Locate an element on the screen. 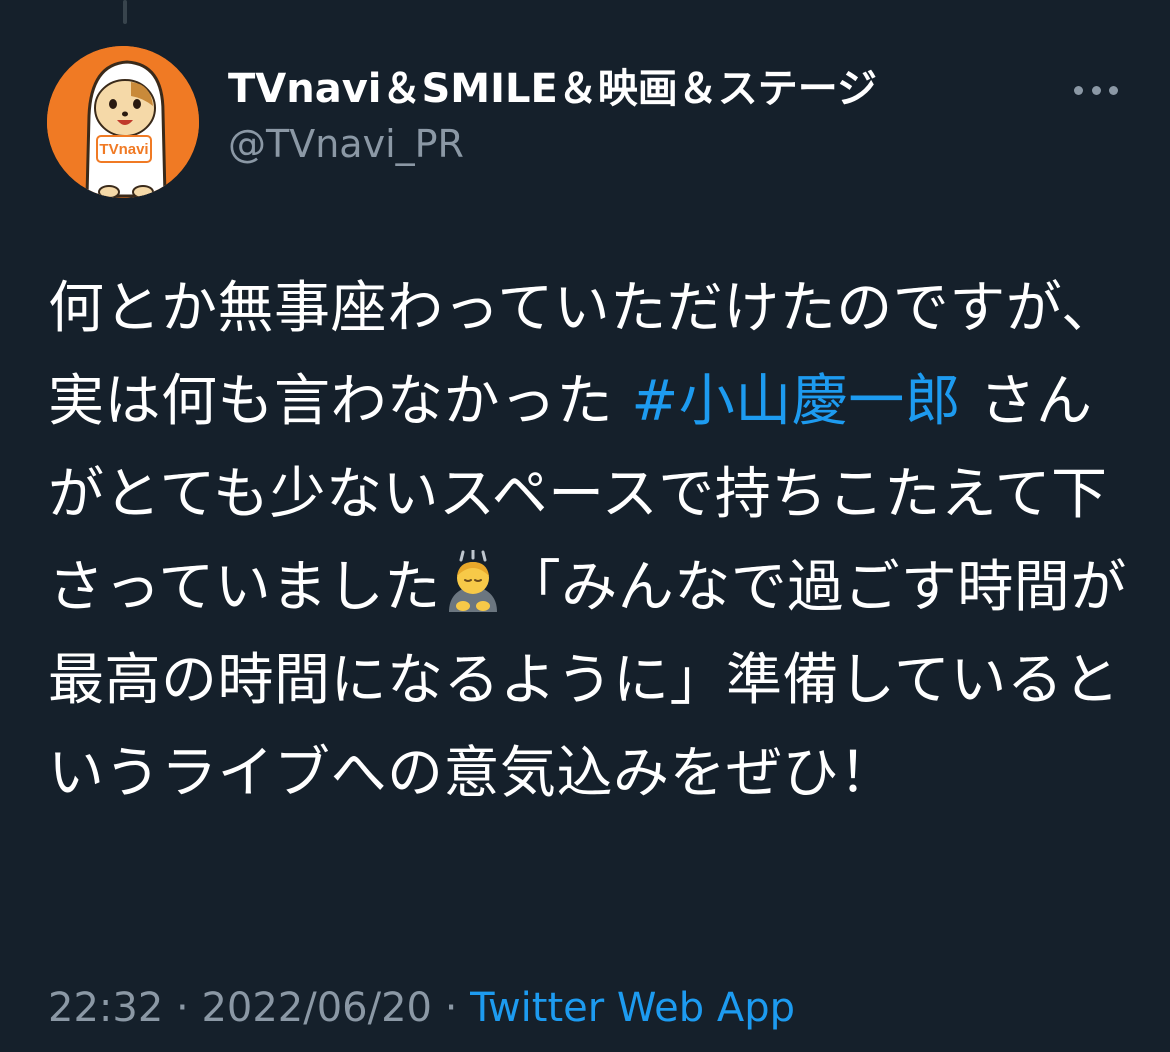  mascot-avatar-image: TVnavi is located at coordinates (123, 122).